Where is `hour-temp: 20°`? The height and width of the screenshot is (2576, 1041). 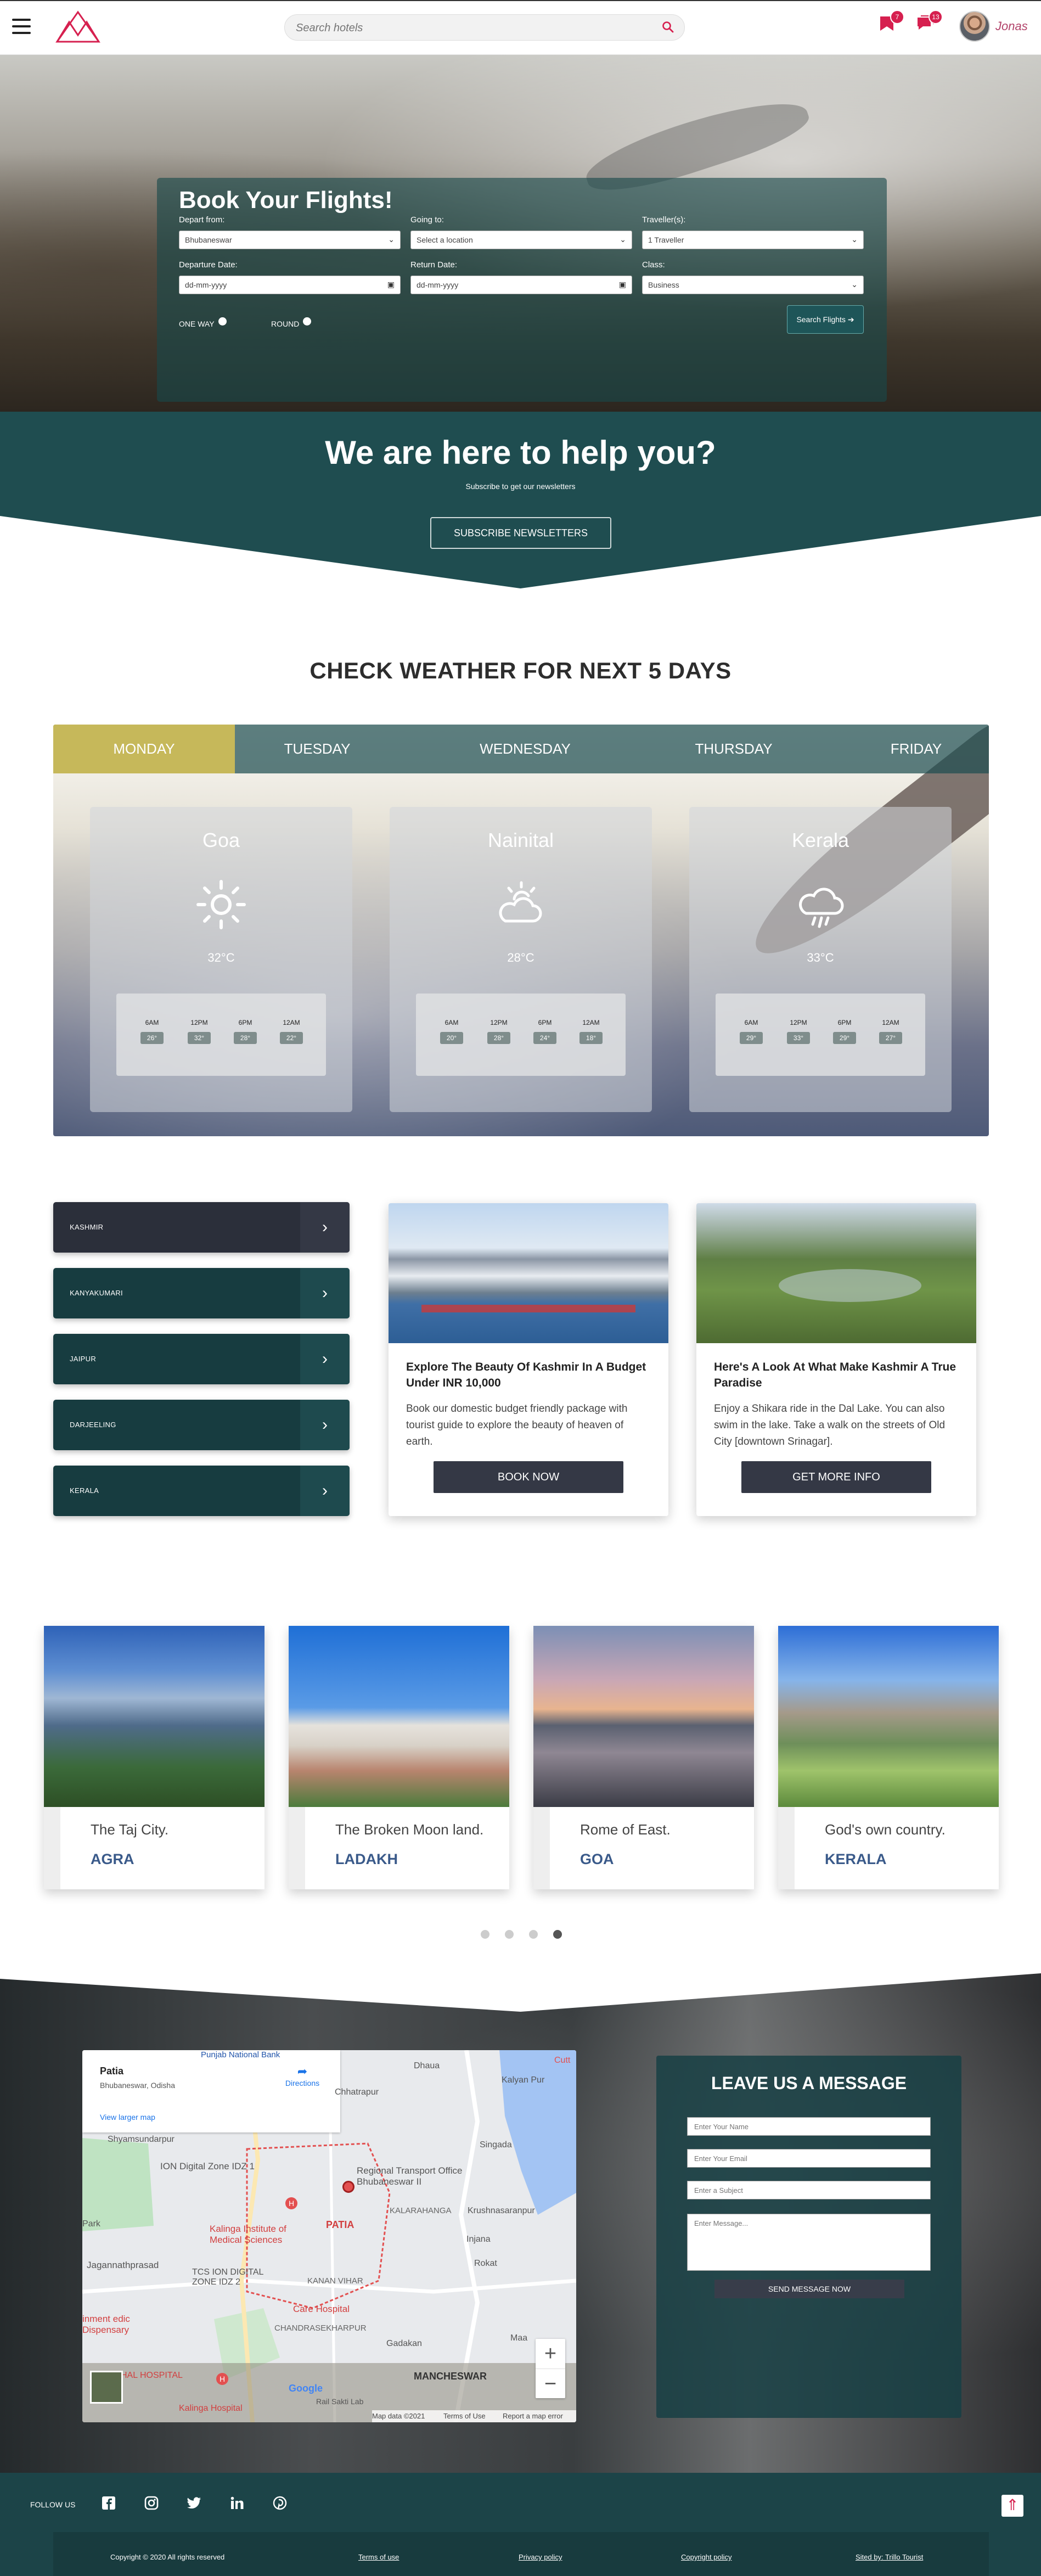
hour-temp: 20° is located at coordinates (451, 1038).